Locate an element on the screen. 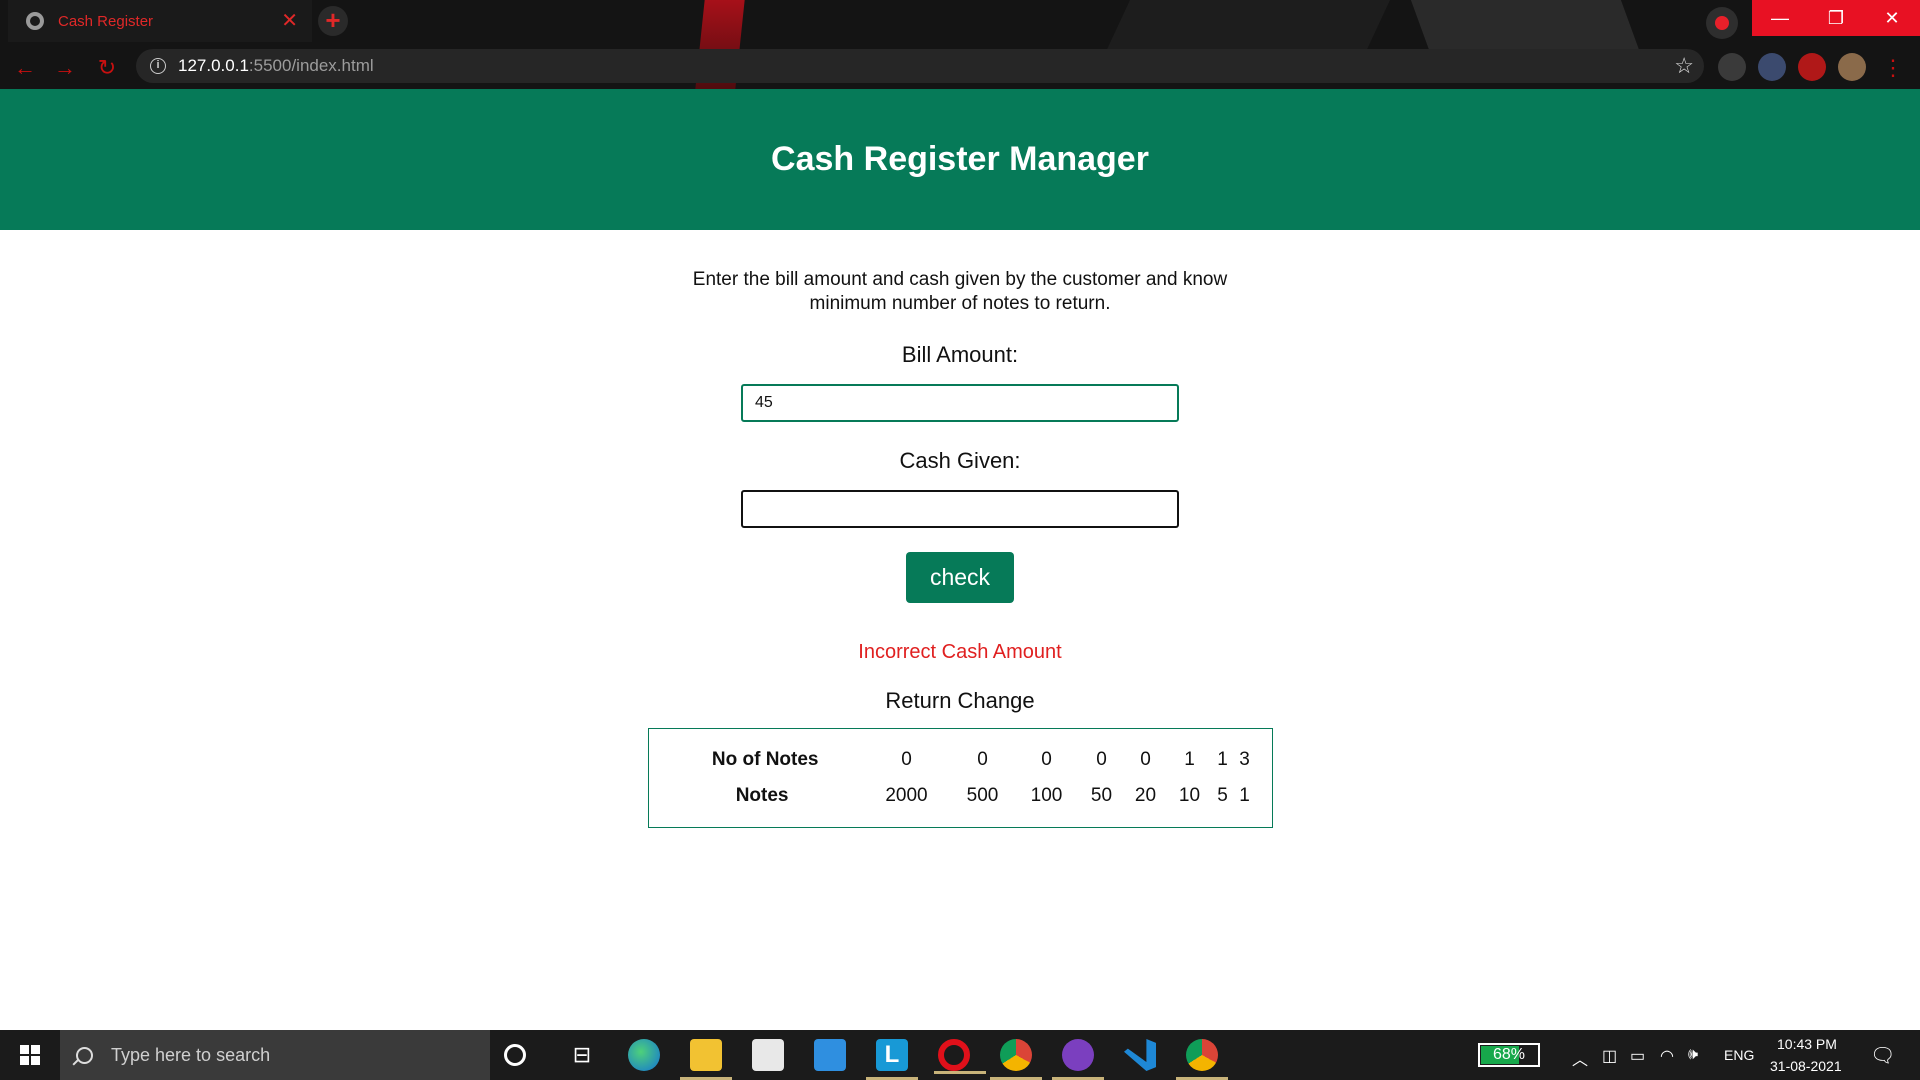  file-explorer-icon is located at coordinates (706, 1059).